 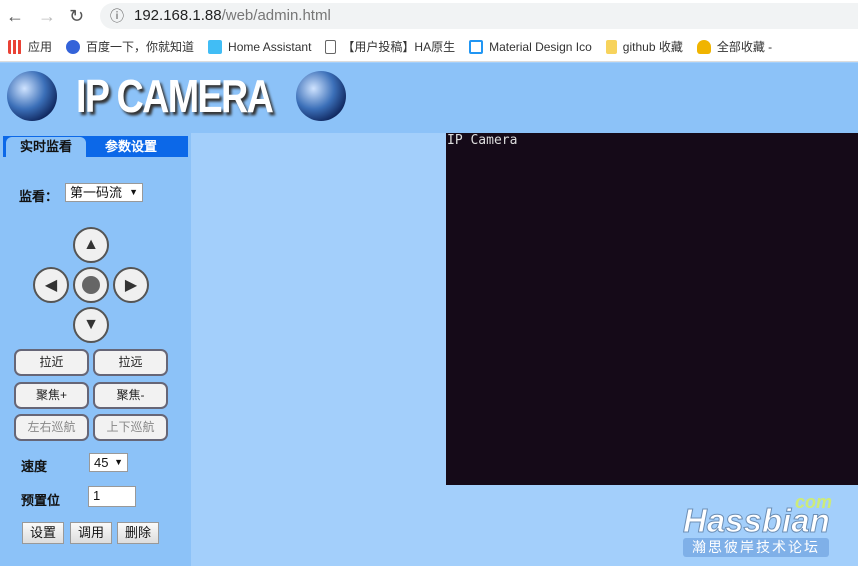 I want to click on bookmark-baidu: 百度一下，你就知道, so click(x=130, y=46).